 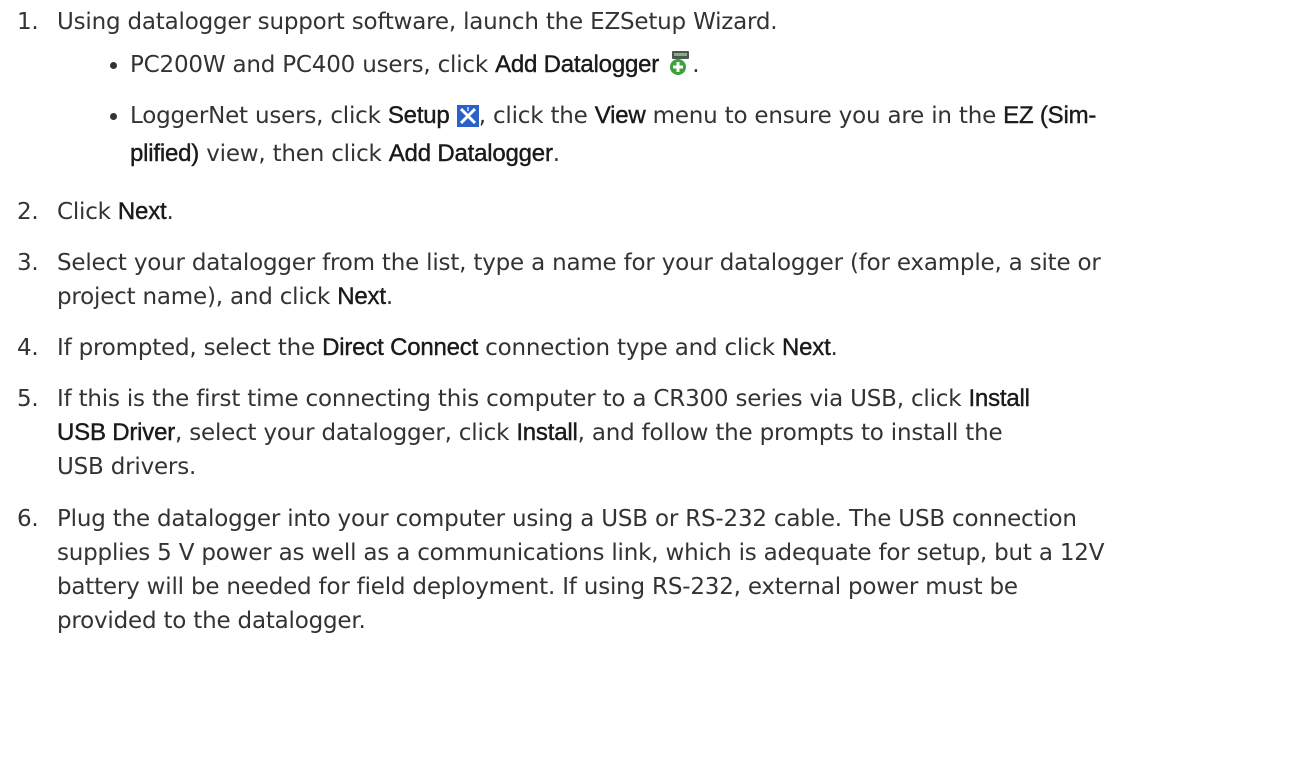 I want to click on ui-term: plified), so click(x=165, y=153).